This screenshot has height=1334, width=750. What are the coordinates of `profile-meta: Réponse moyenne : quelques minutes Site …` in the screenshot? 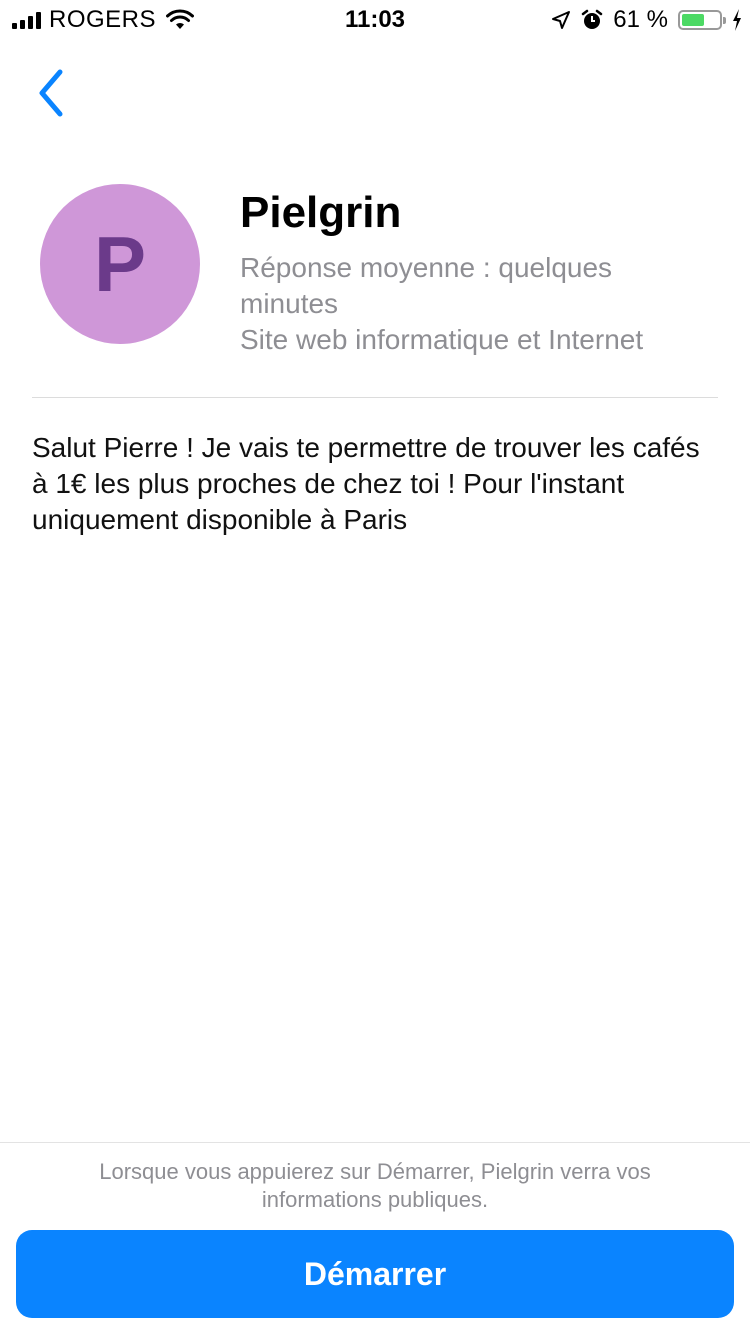 It's located at (475, 304).